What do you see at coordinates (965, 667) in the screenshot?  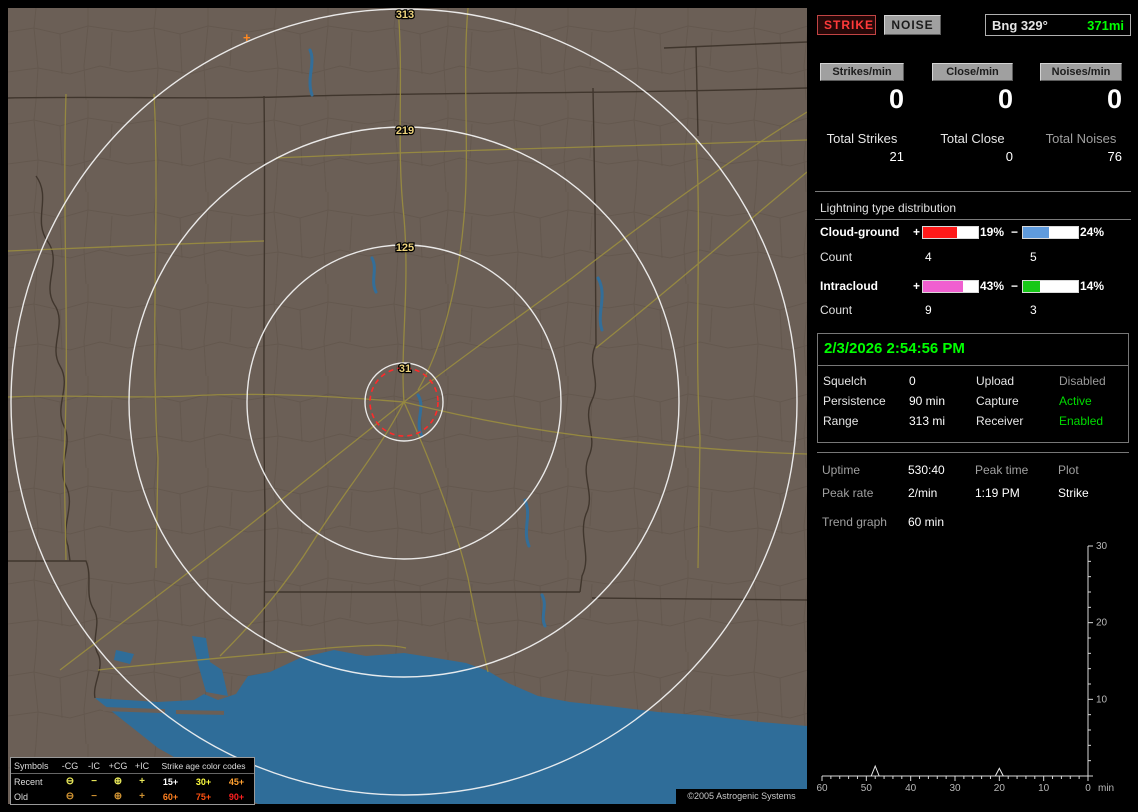 I see `trend-graph: 60 50 40 30 20 10 0 min 10 20 30` at bounding box center [965, 667].